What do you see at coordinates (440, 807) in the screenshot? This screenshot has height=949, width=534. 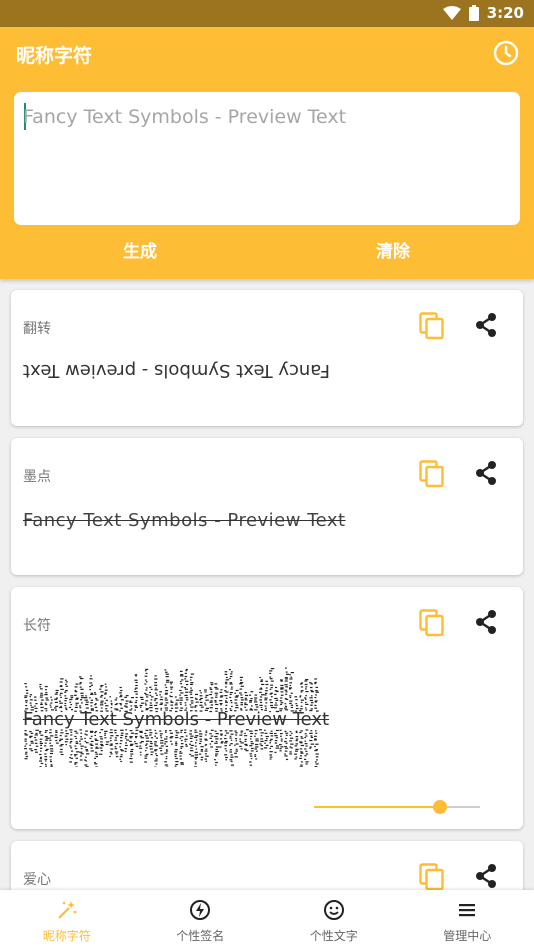 I see `slider-thumb` at bounding box center [440, 807].